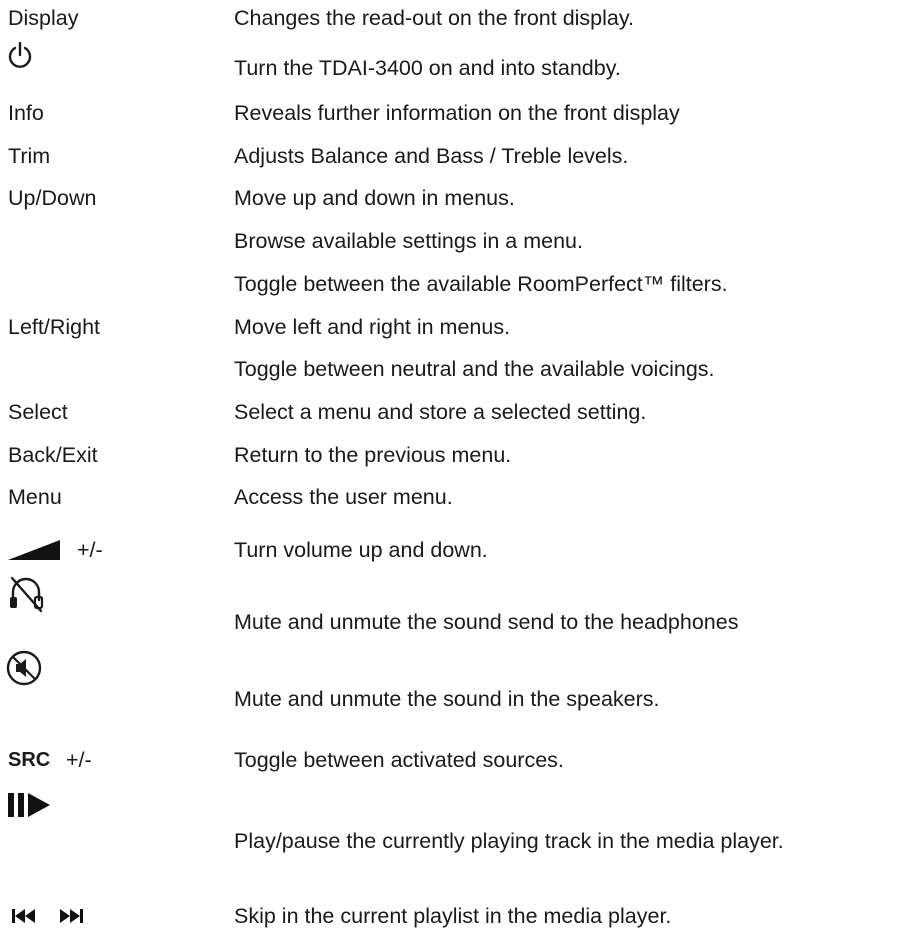 This screenshot has width=919, height=949. I want to click on control-label: Back/Exit, so click(53, 455).